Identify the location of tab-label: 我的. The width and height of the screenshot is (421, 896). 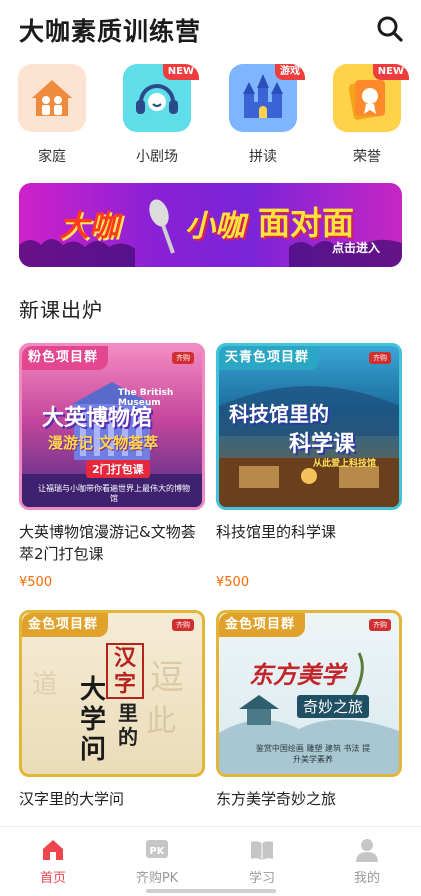
(366, 878).